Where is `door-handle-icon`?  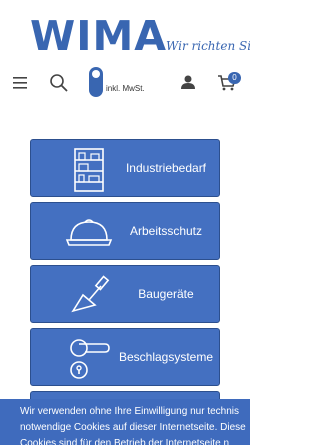 door-handle-icon is located at coordinates (90, 359).